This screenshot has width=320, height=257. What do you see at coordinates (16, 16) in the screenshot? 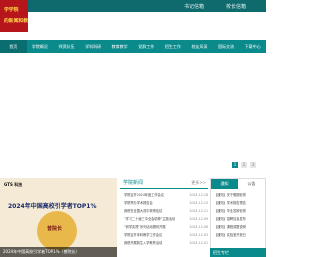
I see `site-logo: 学学院 的新闻和教学` at bounding box center [16, 16].